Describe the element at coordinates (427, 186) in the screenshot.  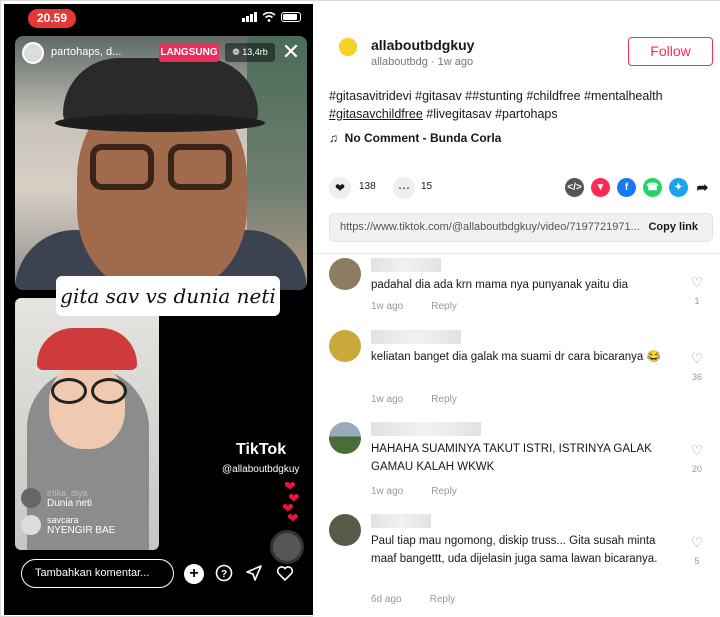
I see `comment-count: 15` at that location.